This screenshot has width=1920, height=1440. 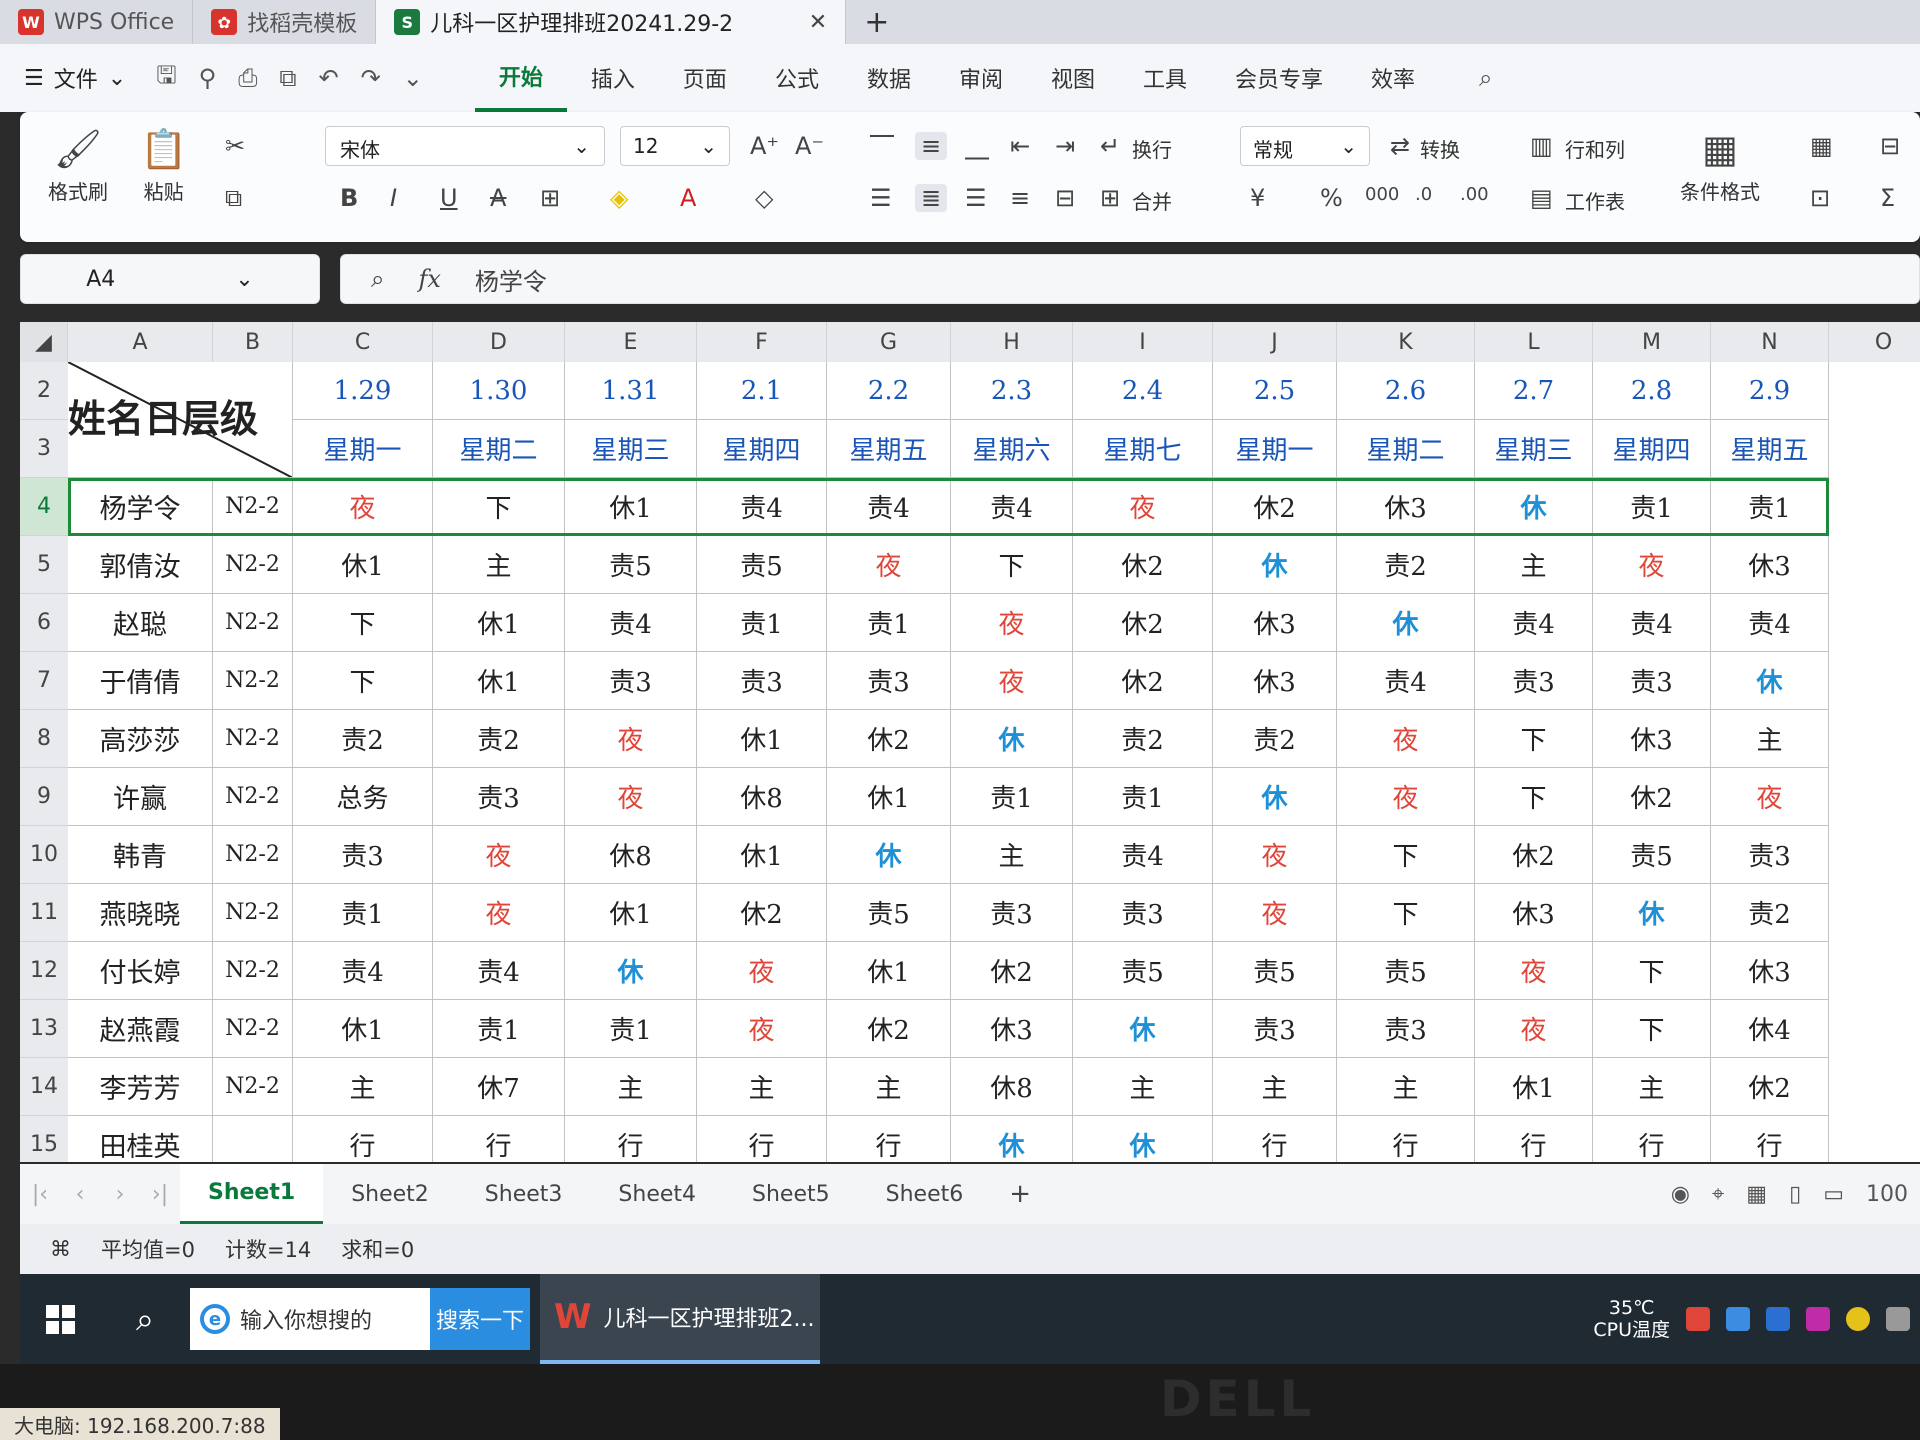 What do you see at coordinates (60, 1319) in the screenshot?
I see `start-button` at bounding box center [60, 1319].